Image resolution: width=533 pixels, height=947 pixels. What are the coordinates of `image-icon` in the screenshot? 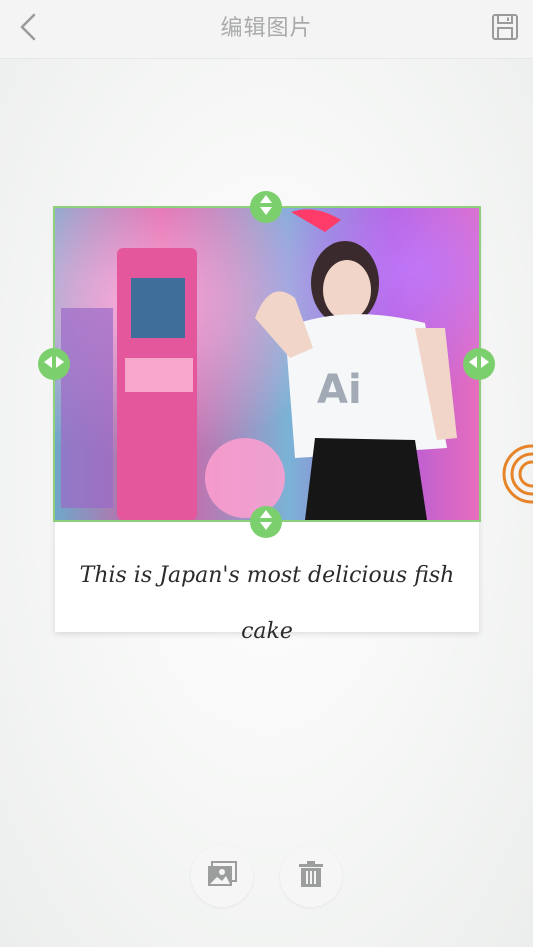 It's located at (222, 876).